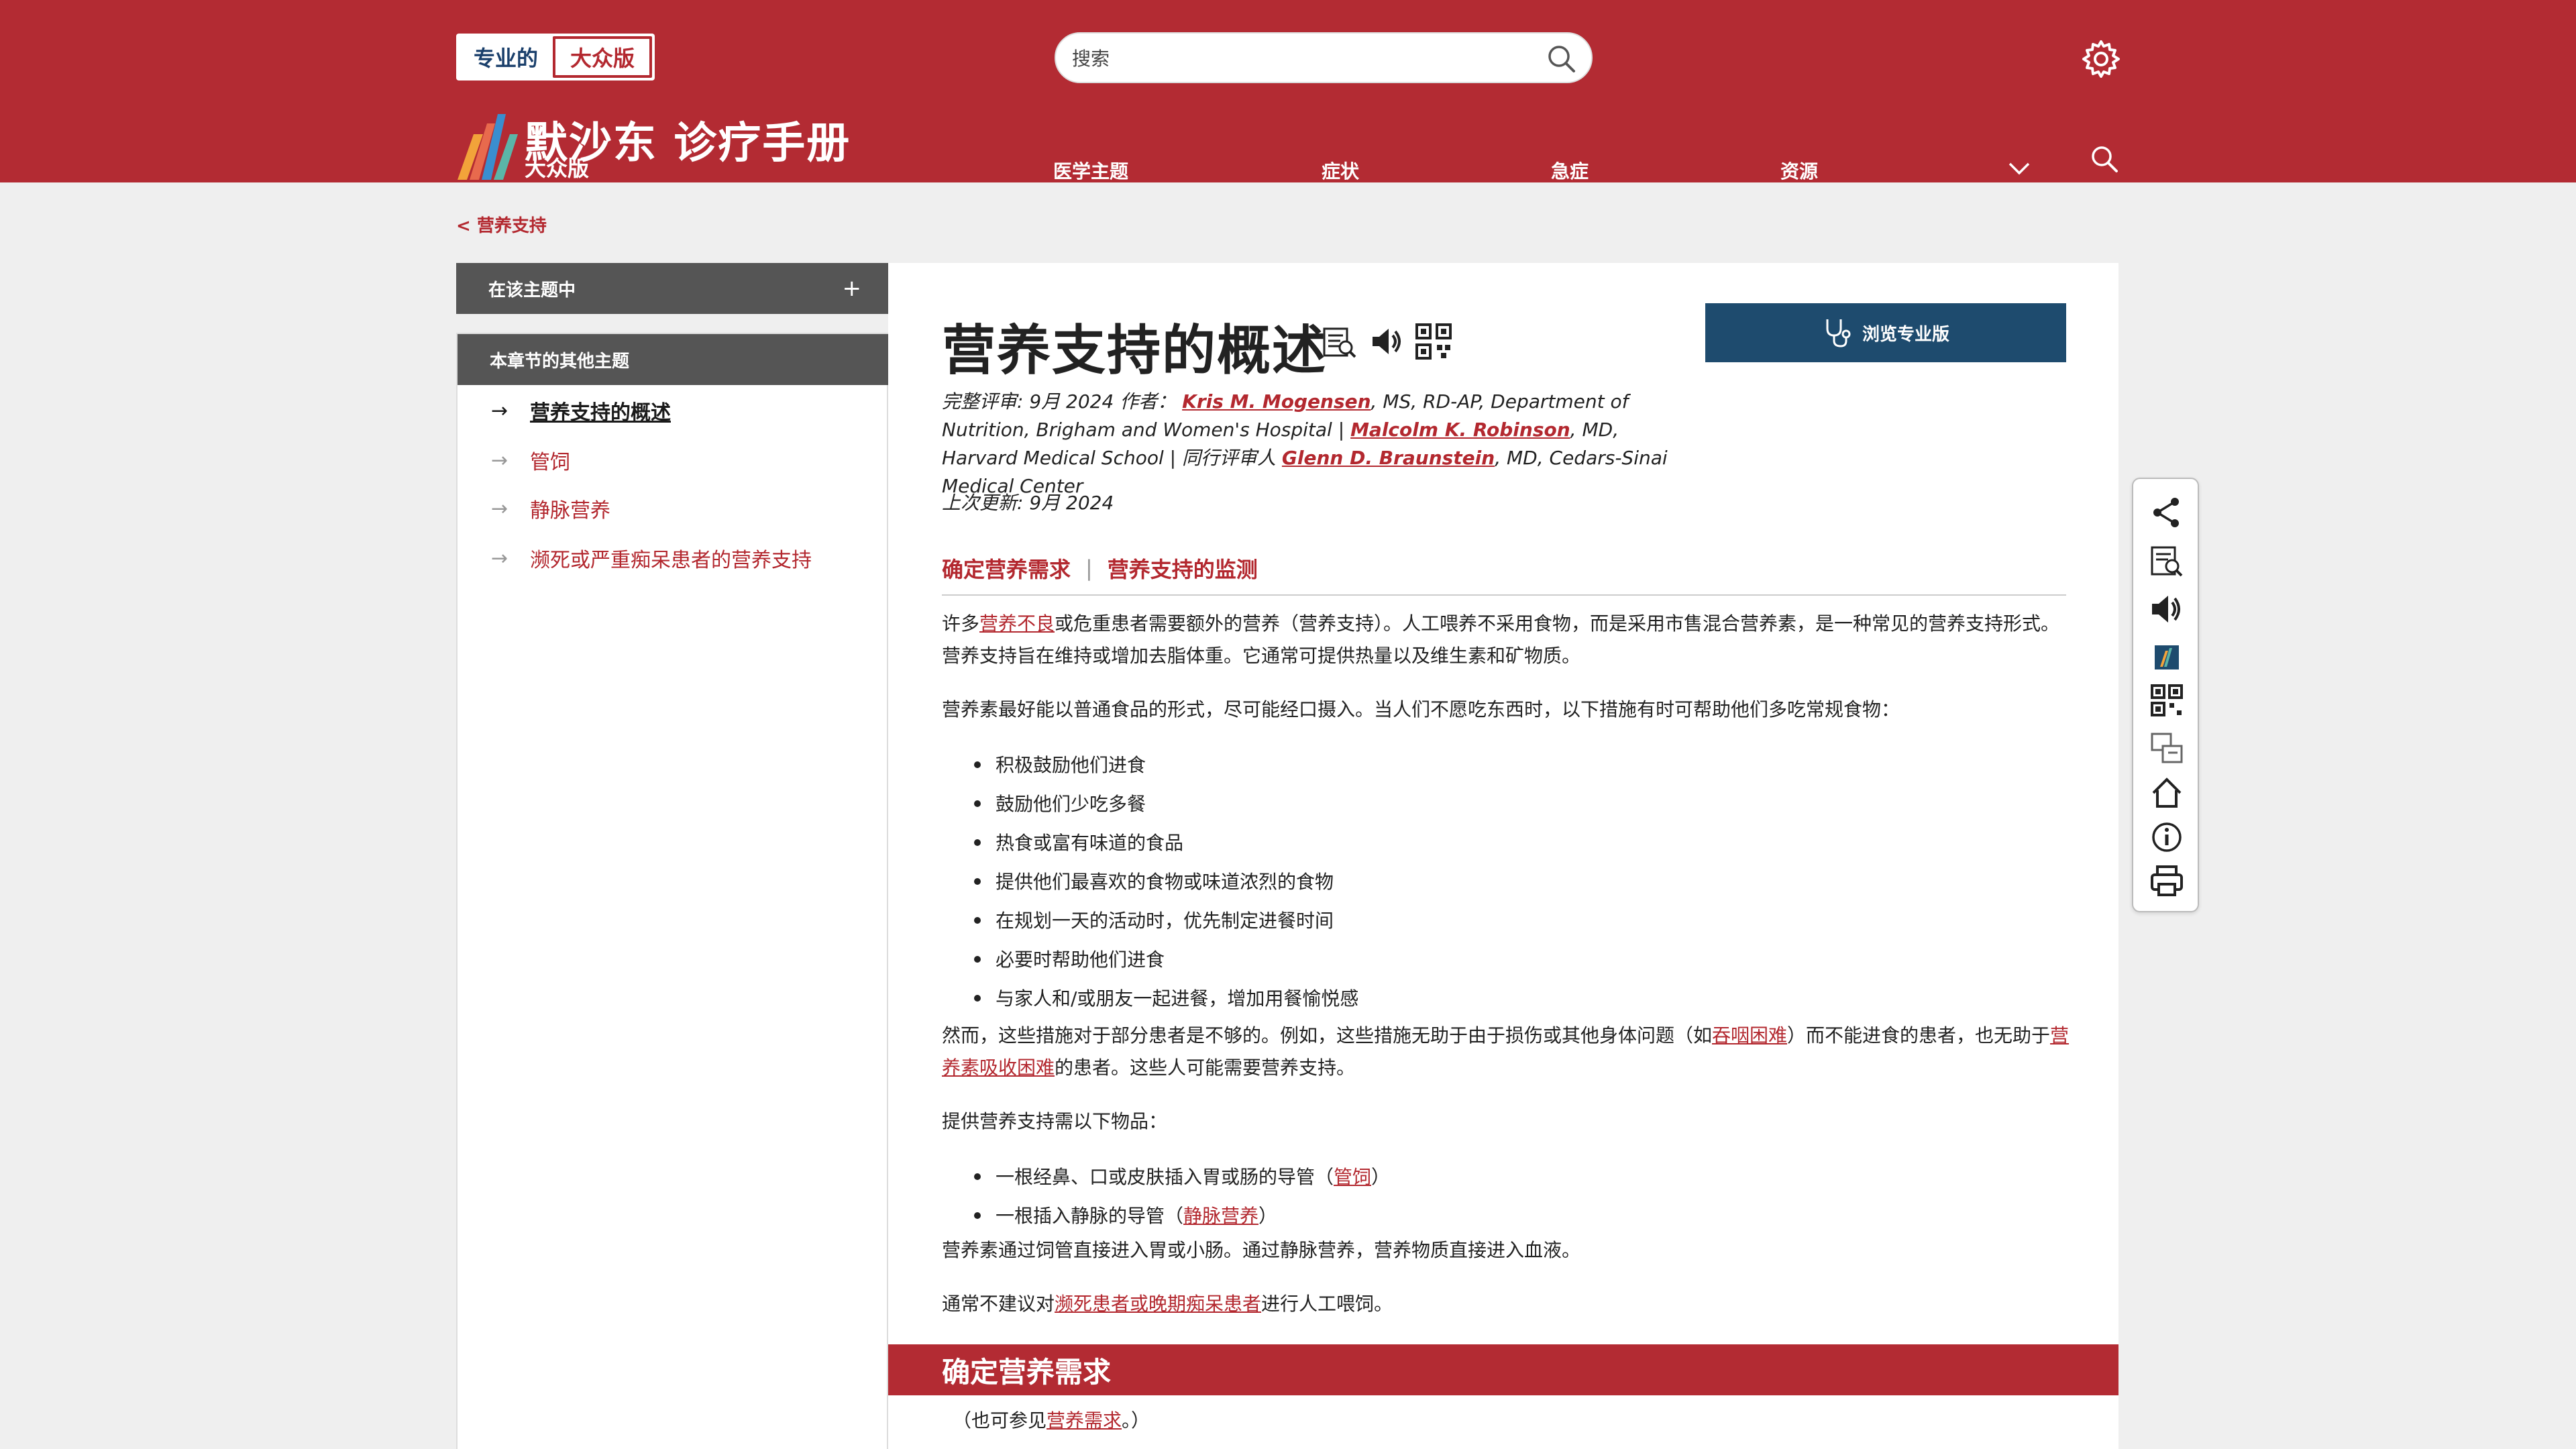 Image resolution: width=2576 pixels, height=1449 pixels. What do you see at coordinates (2019, 168) in the screenshot?
I see `chevron-down-icon` at bounding box center [2019, 168].